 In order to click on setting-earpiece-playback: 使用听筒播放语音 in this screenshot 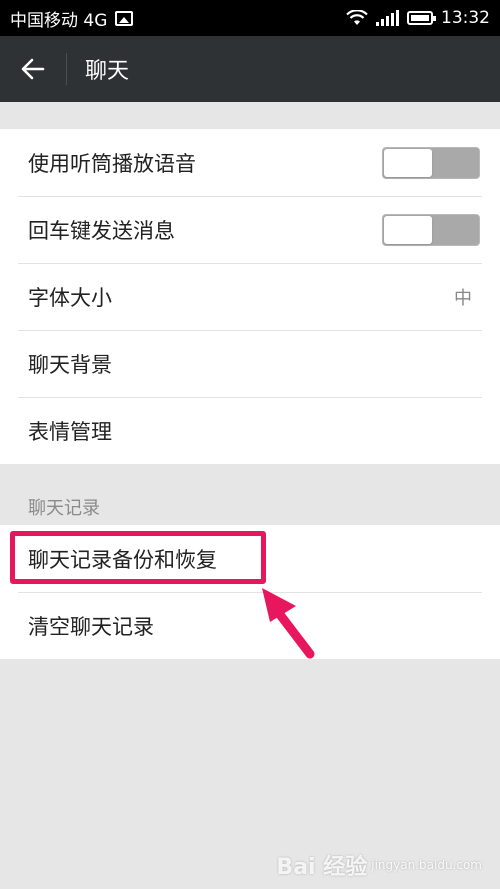, I will do `click(250, 162)`.